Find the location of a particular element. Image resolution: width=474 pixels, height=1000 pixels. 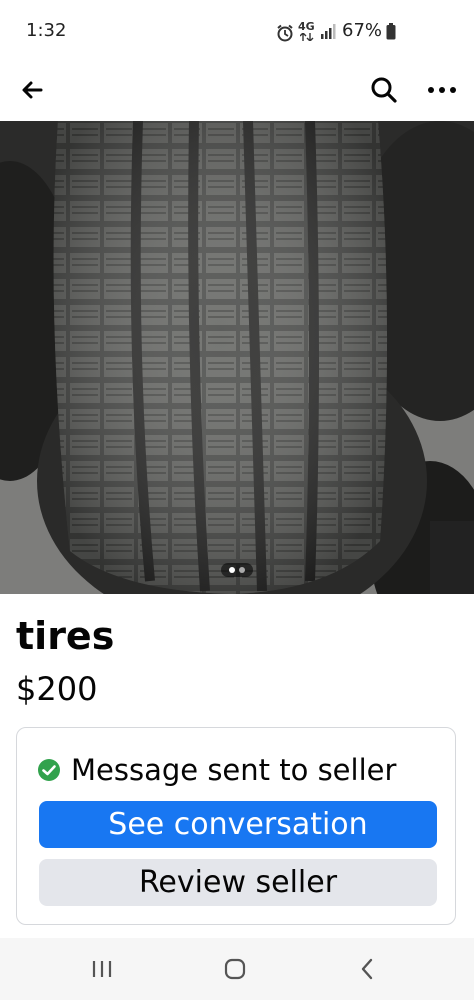

message-sent-label: Message sent to seller is located at coordinates (234, 770).